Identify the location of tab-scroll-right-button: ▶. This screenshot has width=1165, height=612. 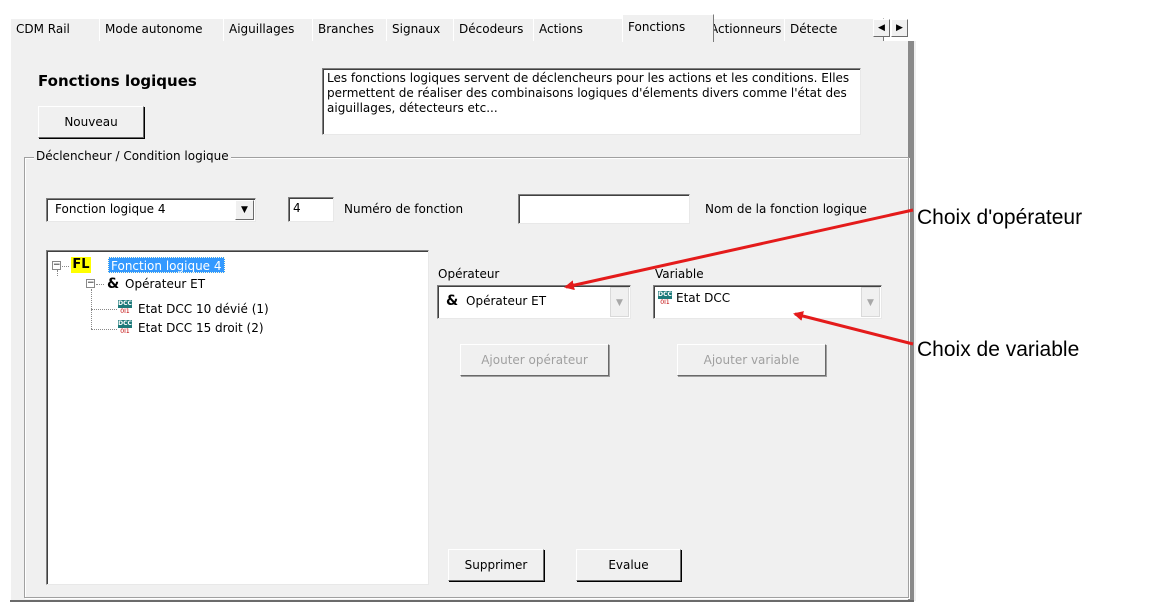
(899, 28).